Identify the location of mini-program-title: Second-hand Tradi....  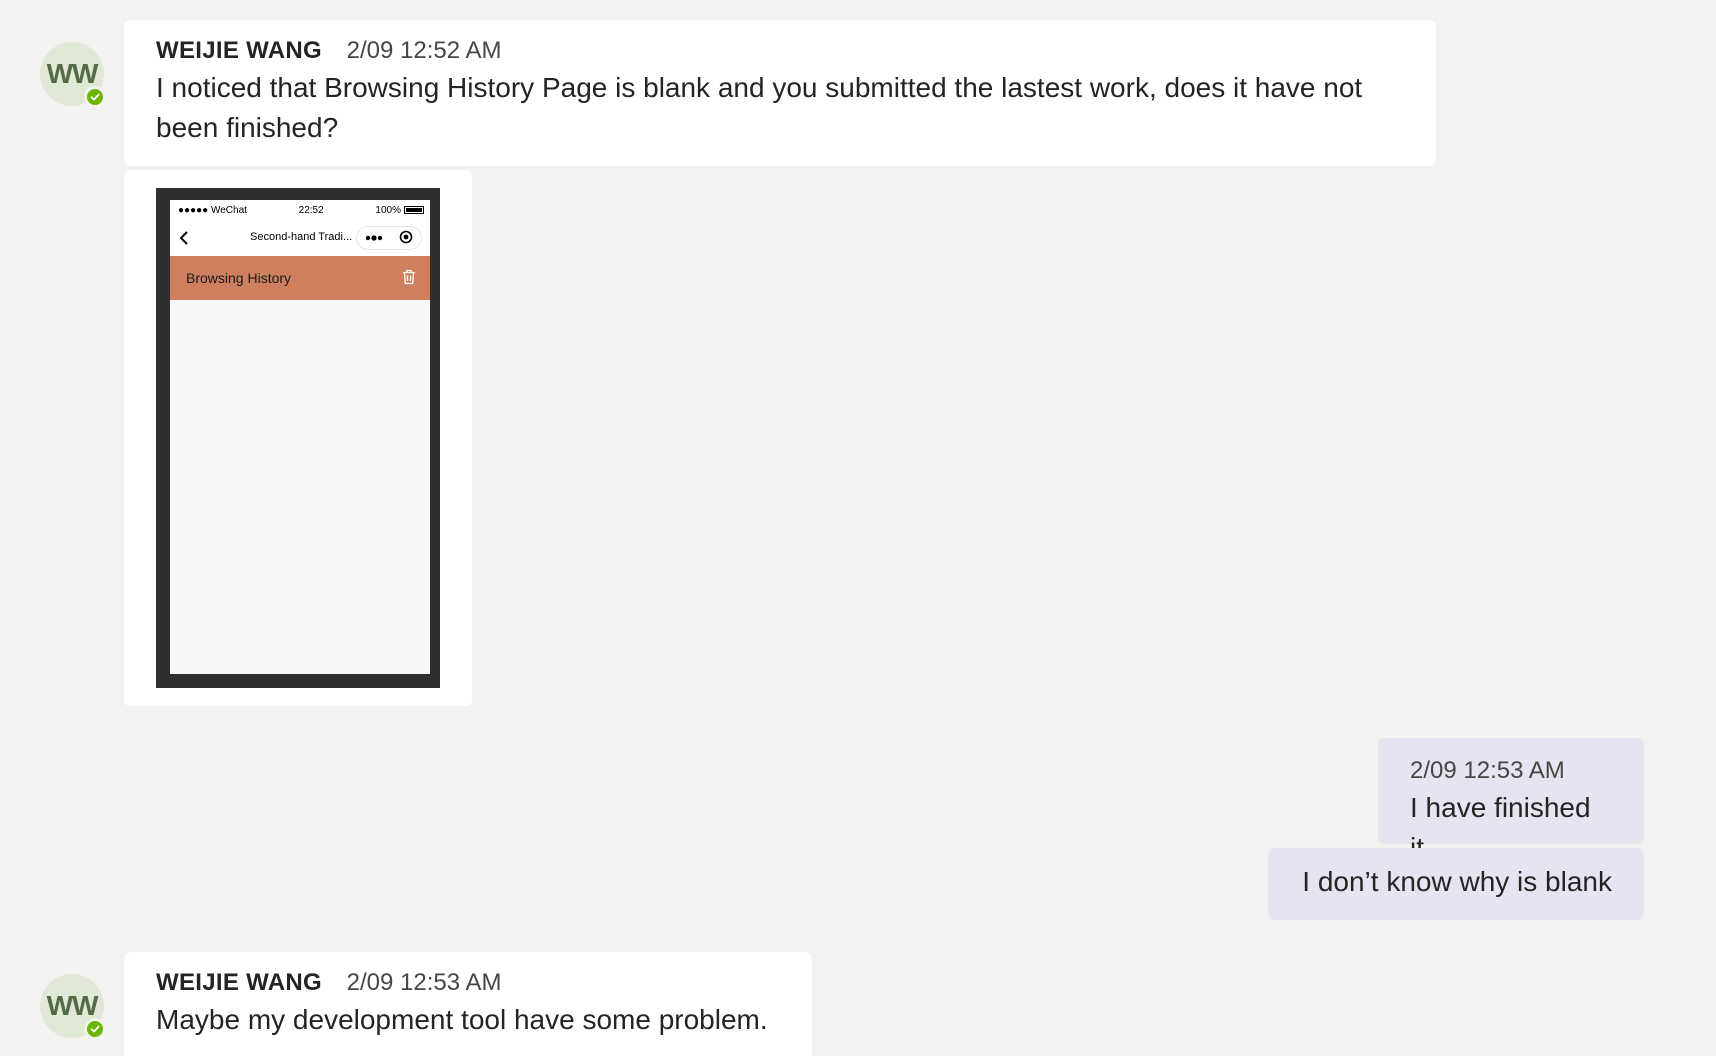
(301, 237).